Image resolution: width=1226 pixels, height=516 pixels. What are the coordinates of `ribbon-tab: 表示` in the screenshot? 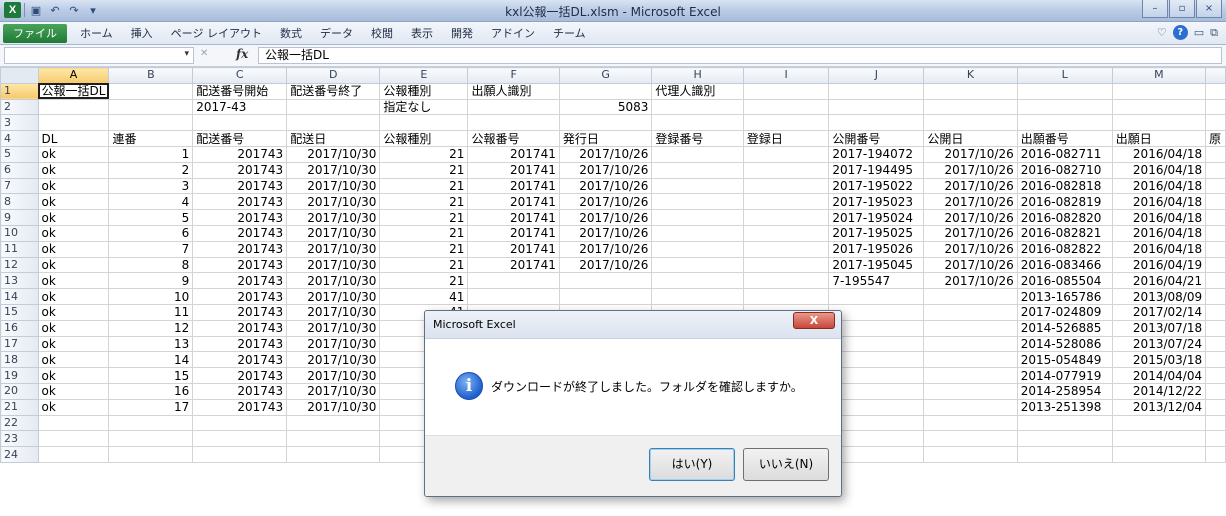 It's located at (422, 33).